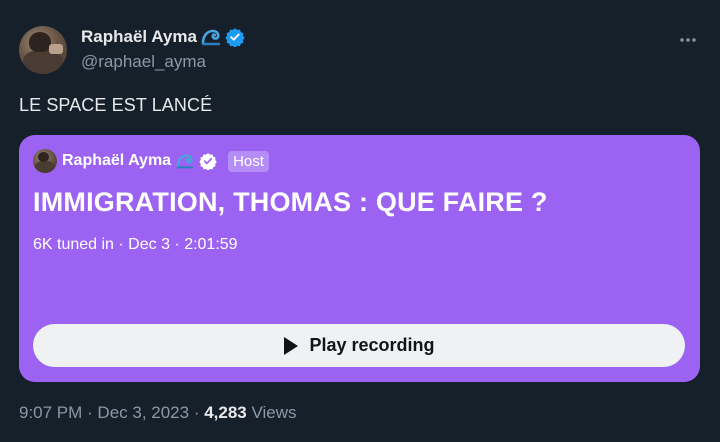 The image size is (720, 442). I want to click on author-display-name: Raphaël Ayma, so click(139, 37).